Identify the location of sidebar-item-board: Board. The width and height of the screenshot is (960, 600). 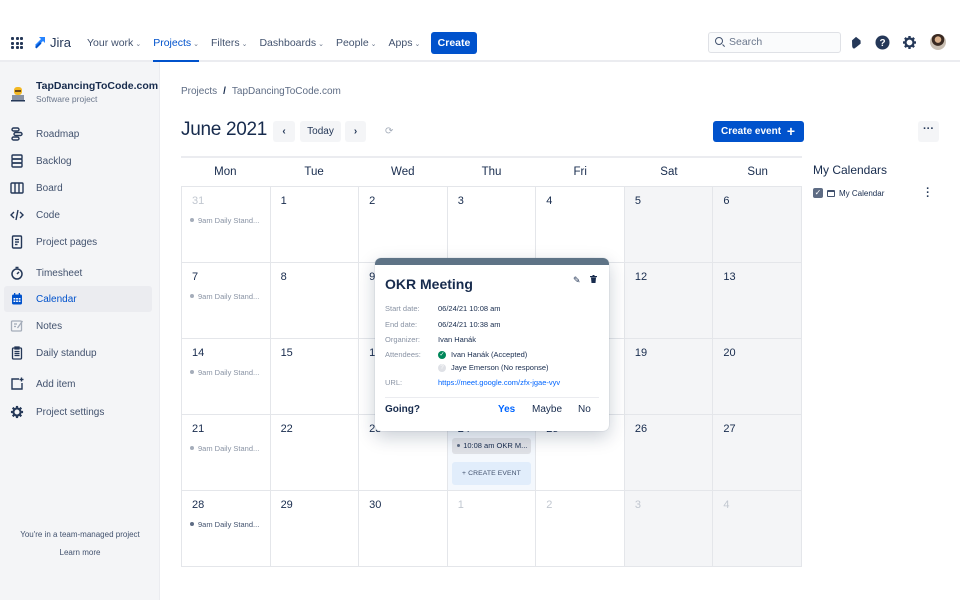
(78, 188).